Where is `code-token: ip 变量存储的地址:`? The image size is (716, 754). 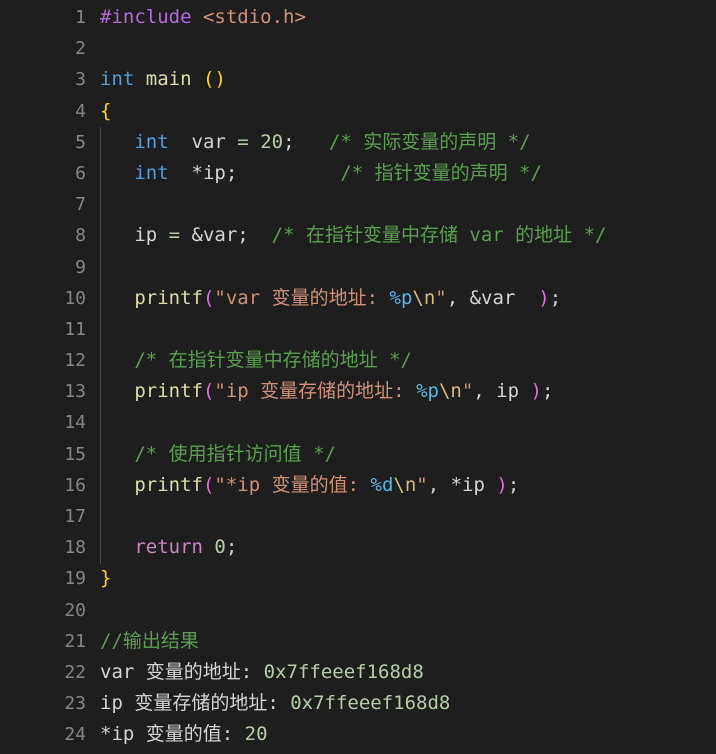 code-token: ip 变量存储的地址: is located at coordinates (195, 703).